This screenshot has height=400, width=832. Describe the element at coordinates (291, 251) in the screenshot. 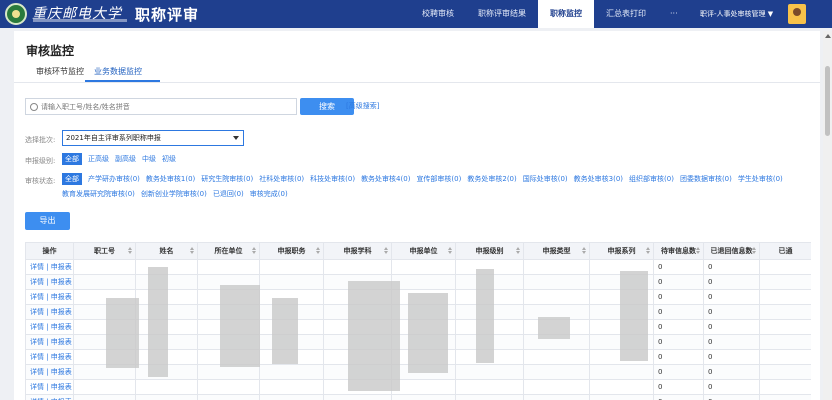

I see `column-header: 申报职务` at that location.